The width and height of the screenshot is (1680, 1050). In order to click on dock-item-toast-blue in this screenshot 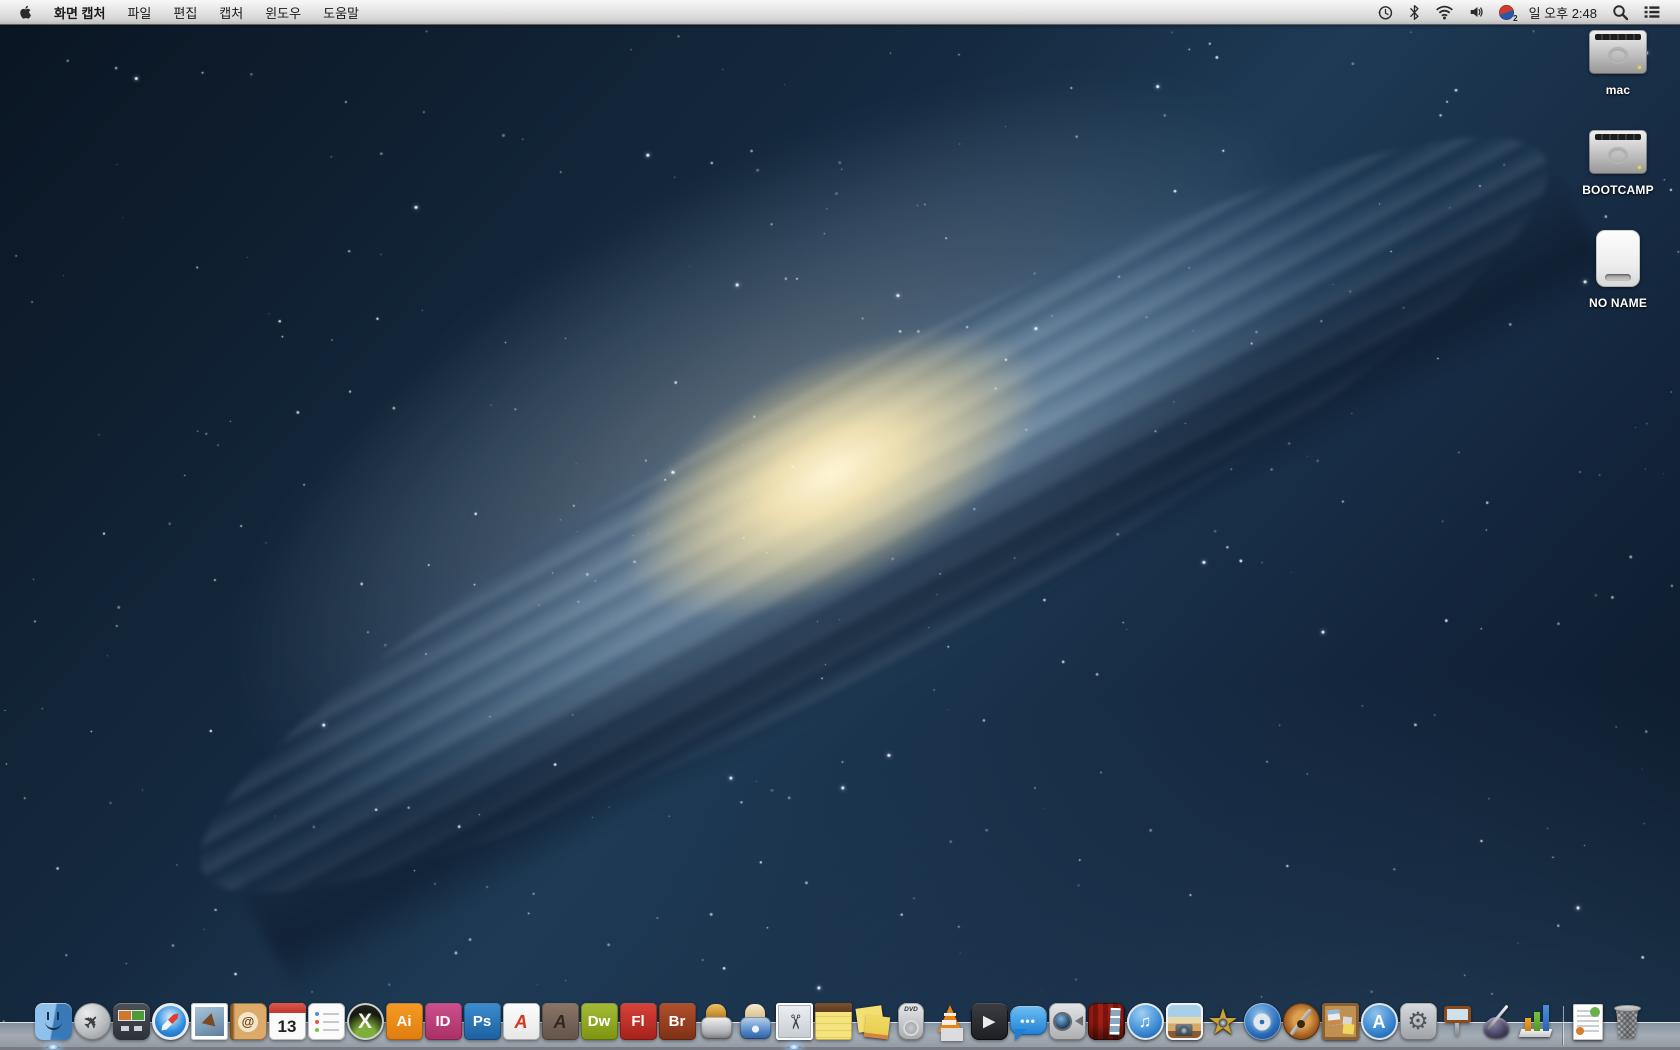, I will do `click(755, 1019)`.